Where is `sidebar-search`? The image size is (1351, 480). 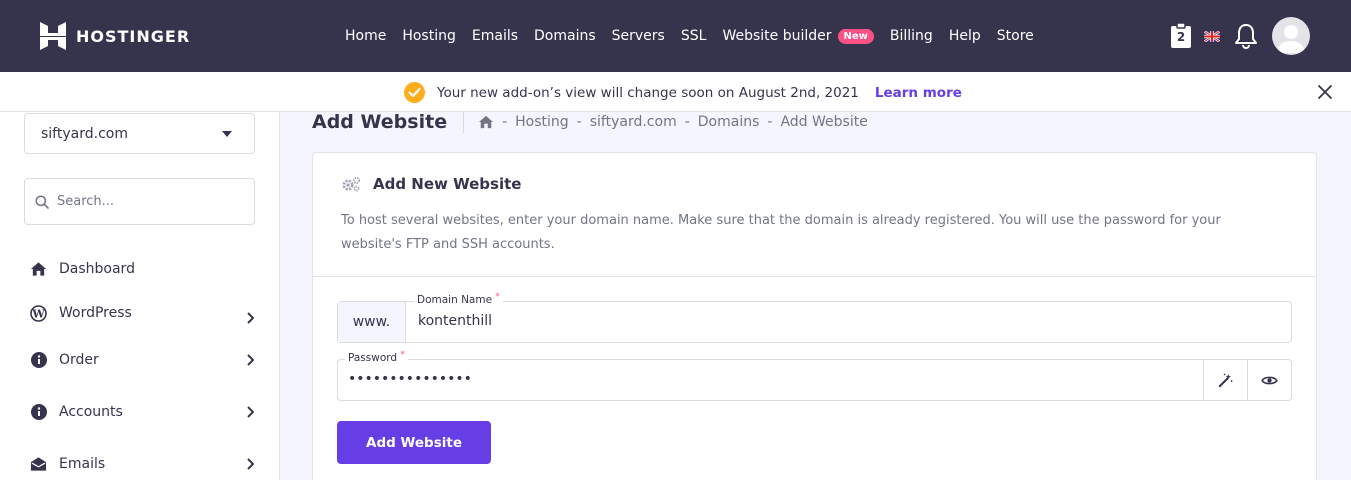
sidebar-search is located at coordinates (139, 201).